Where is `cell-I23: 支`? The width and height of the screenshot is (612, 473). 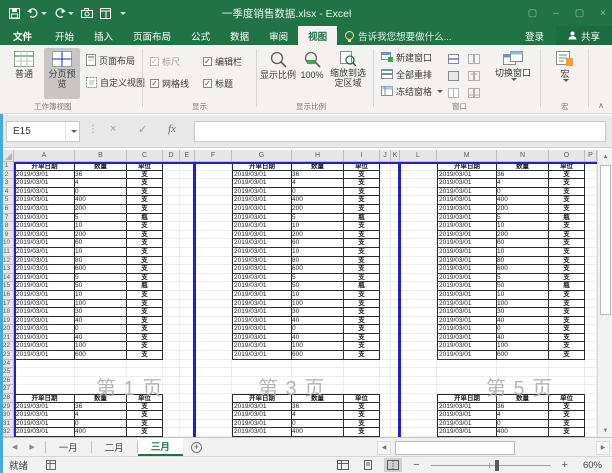
cell-I23: 支 is located at coordinates (362, 355).